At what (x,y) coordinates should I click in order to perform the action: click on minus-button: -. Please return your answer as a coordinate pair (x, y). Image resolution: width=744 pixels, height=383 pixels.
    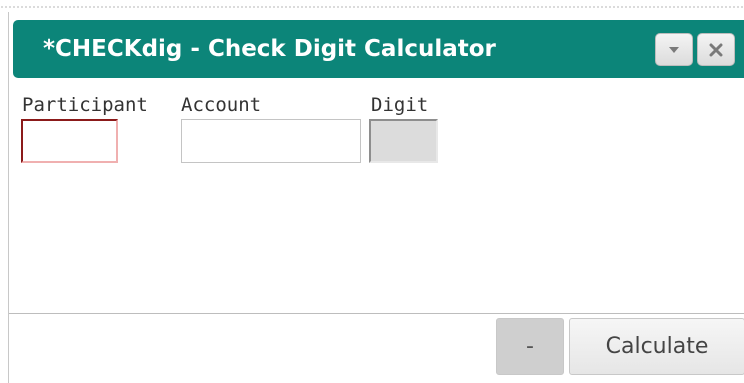
    Looking at the image, I should click on (530, 346).